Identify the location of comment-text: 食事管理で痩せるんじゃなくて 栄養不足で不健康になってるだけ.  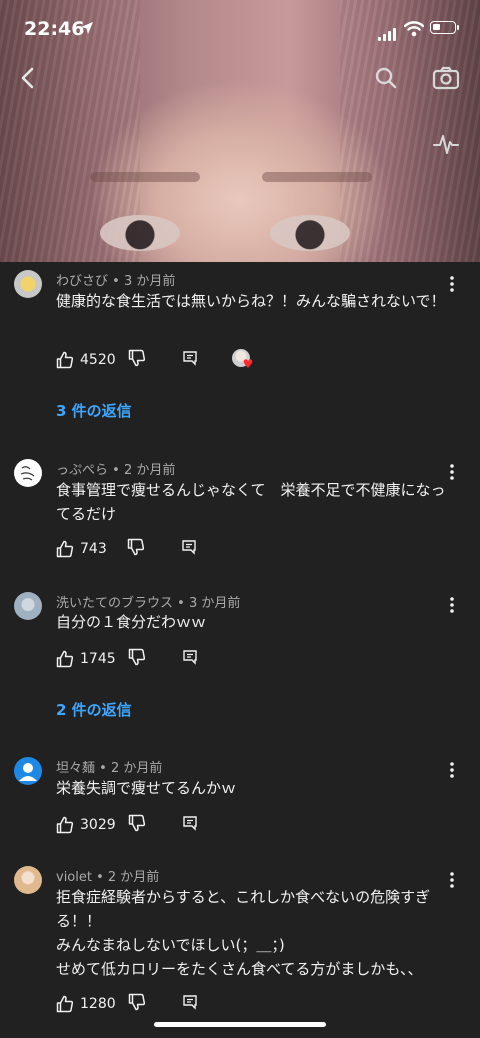
(251, 502).